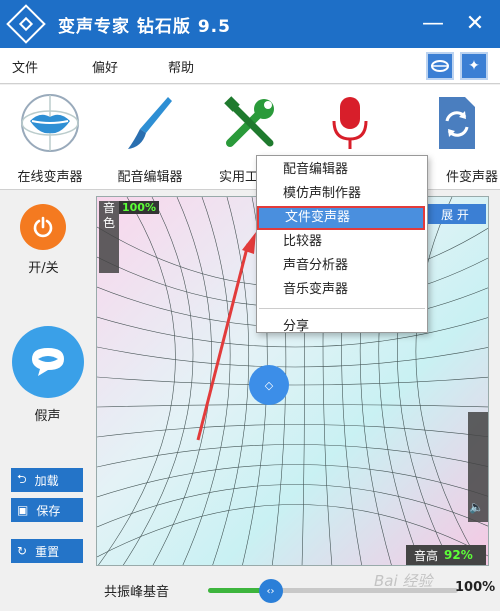 The width and height of the screenshot is (500, 611). I want to click on pitch-value: 92%, so click(458, 555).